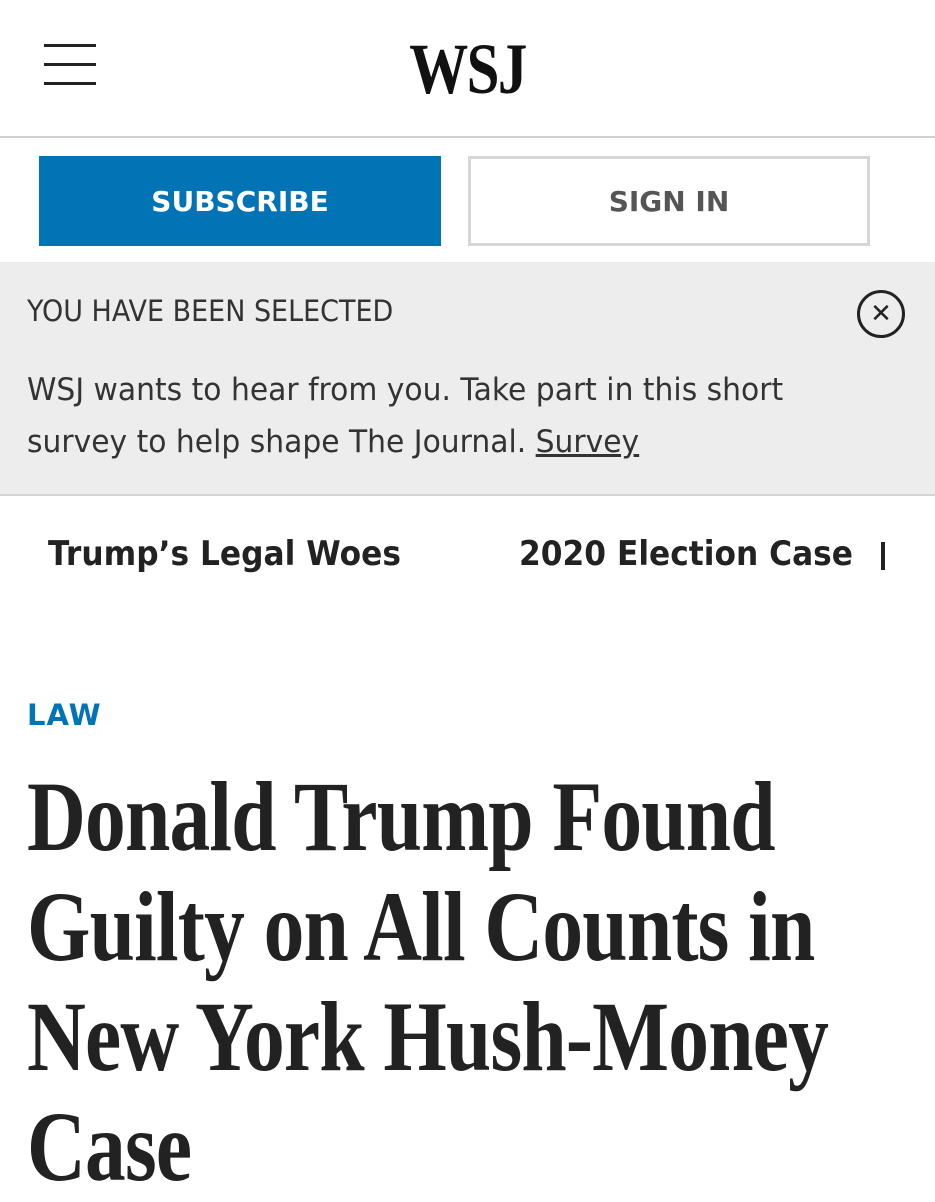 The height and width of the screenshot is (1202, 935). What do you see at coordinates (210, 311) in the screenshot?
I see `survey-title: YOU HAVE BEEN SELECTED` at bounding box center [210, 311].